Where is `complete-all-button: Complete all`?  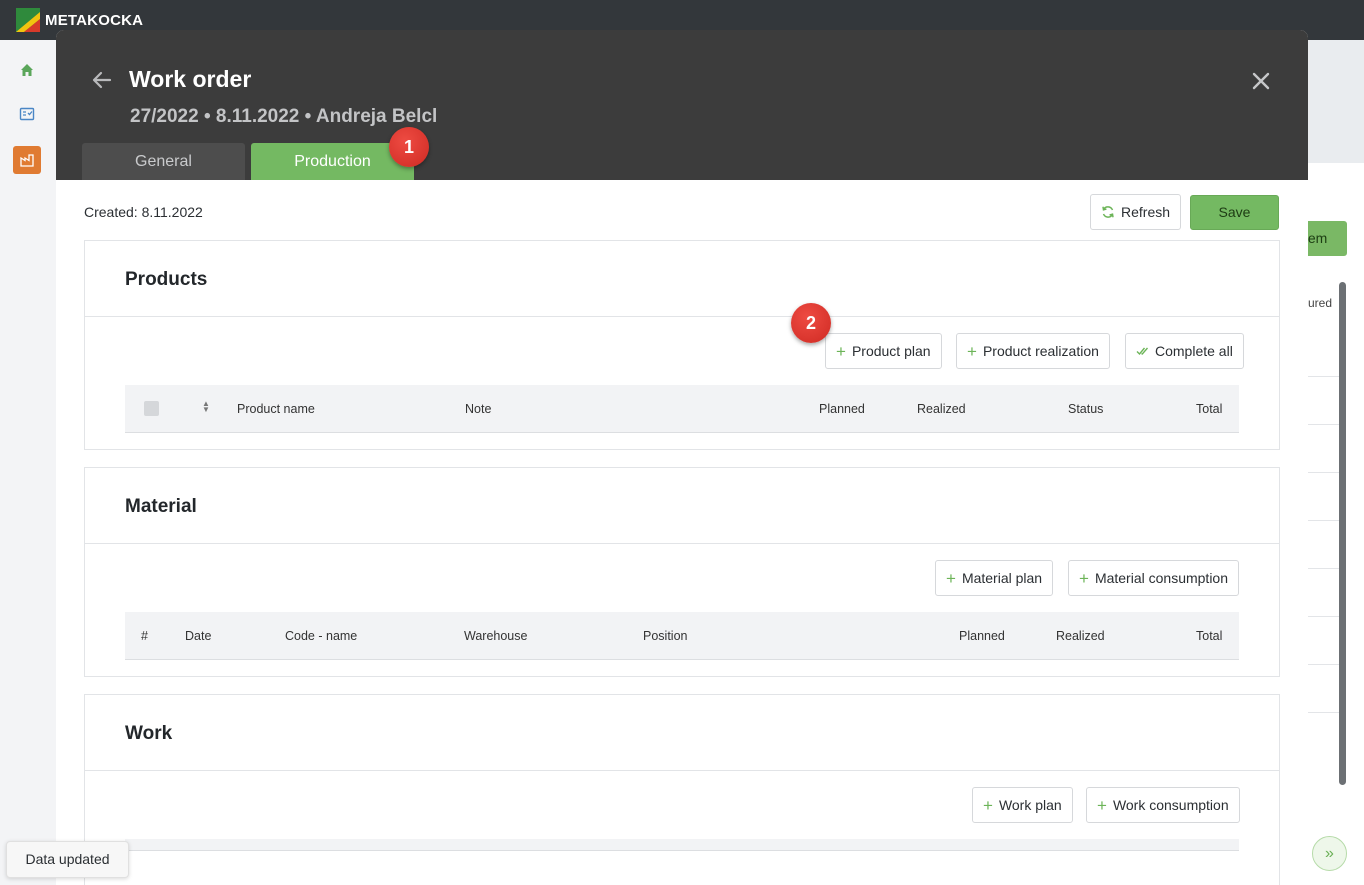 complete-all-button: Complete all is located at coordinates (1184, 351).